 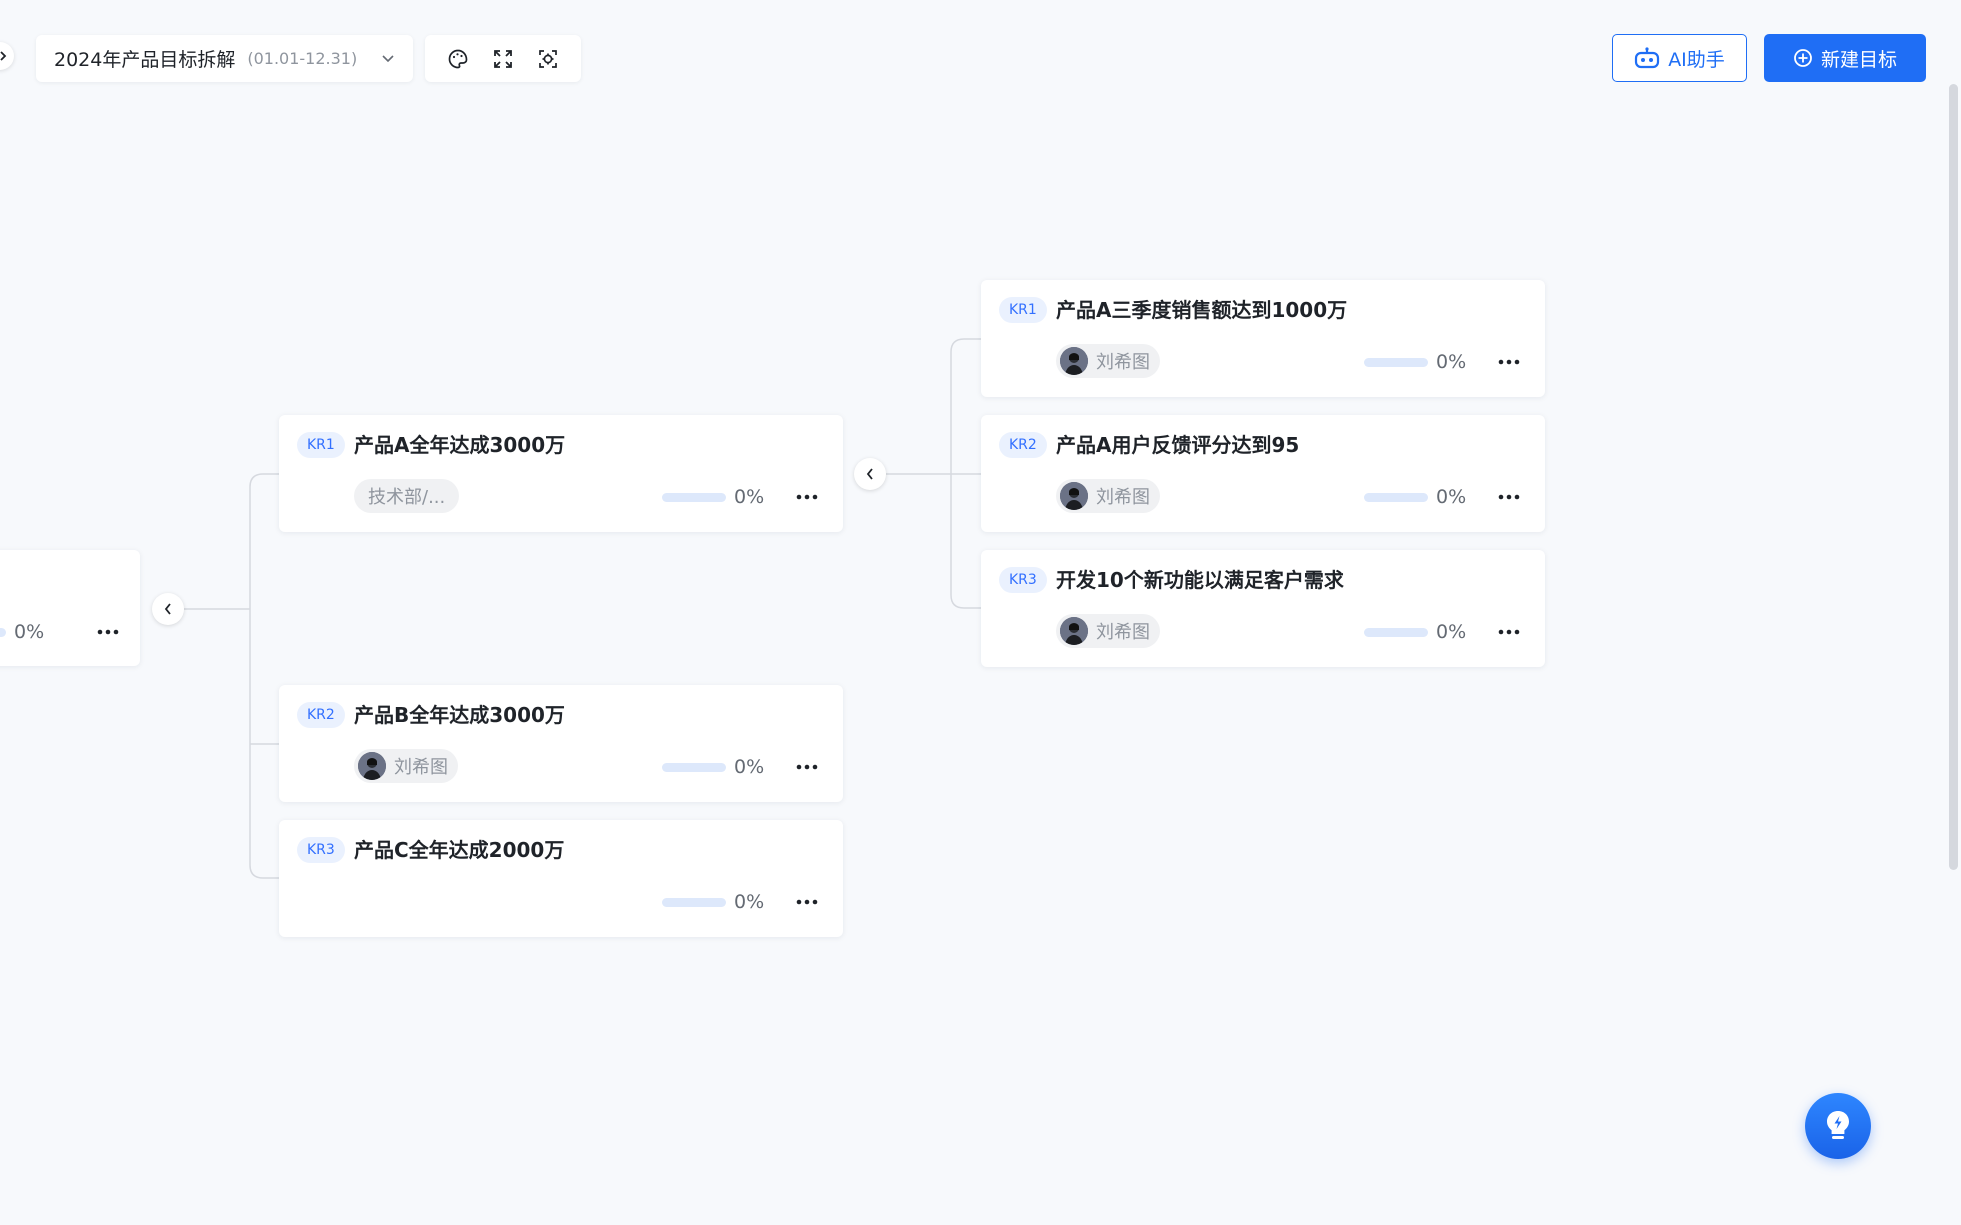 What do you see at coordinates (1200, 580) in the screenshot?
I see `kr-title: 开发10个新功能以满足客户需求` at bounding box center [1200, 580].